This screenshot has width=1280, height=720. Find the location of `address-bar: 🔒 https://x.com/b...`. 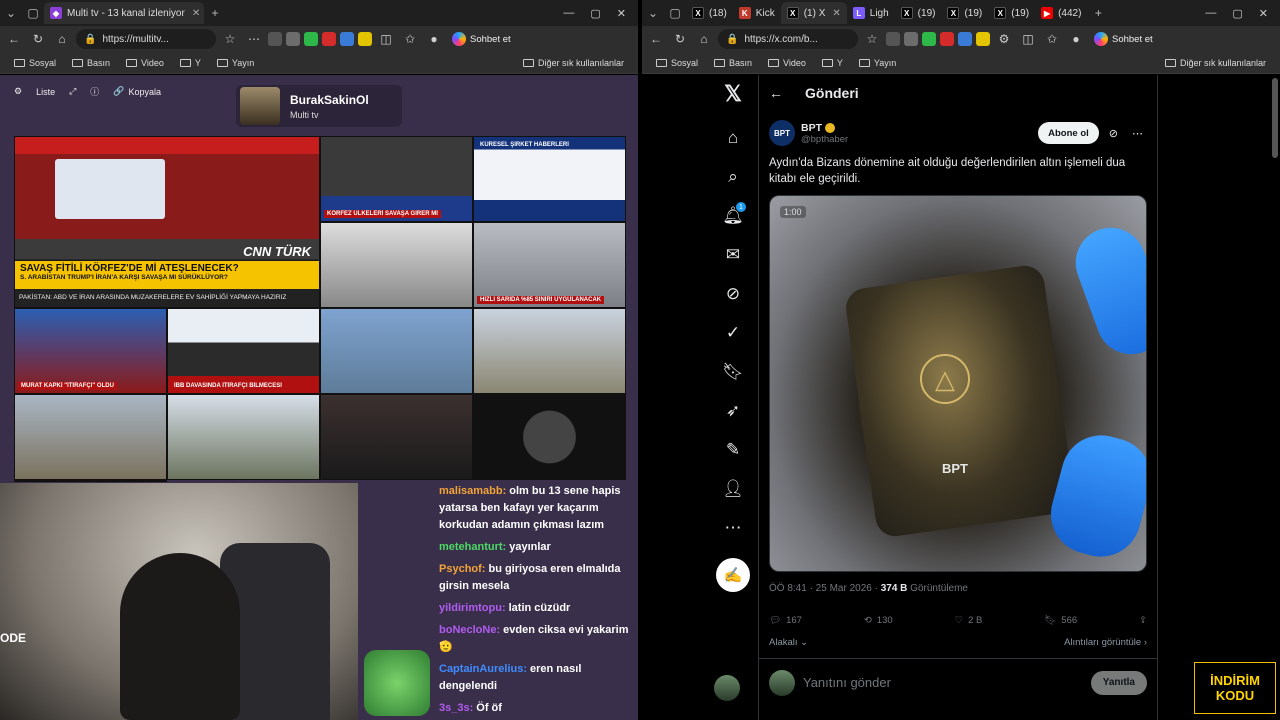

address-bar: 🔒 https://x.com/b... is located at coordinates (788, 39).